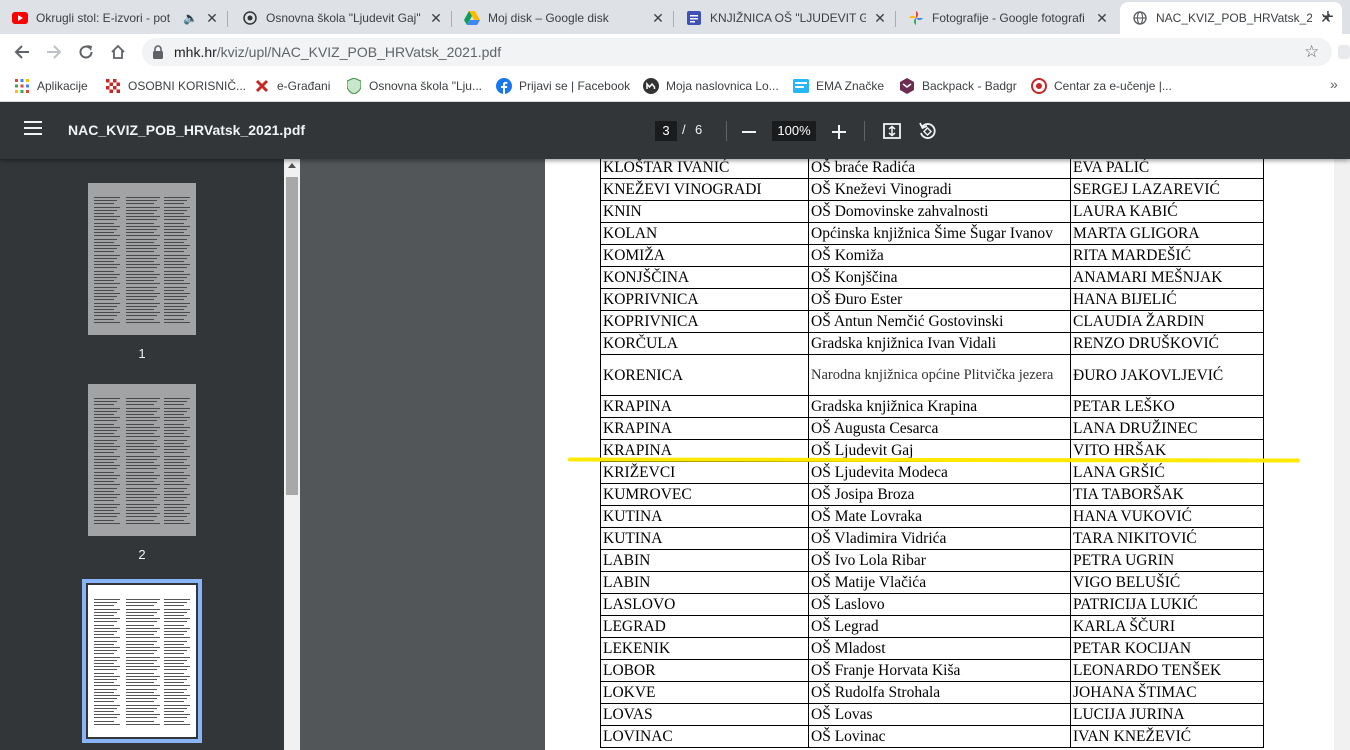 This screenshot has height=750, width=1350. I want to click on table-row: KOMIŽA OŠ Komiža RITA MARDEŠIĆ, so click(932, 255).